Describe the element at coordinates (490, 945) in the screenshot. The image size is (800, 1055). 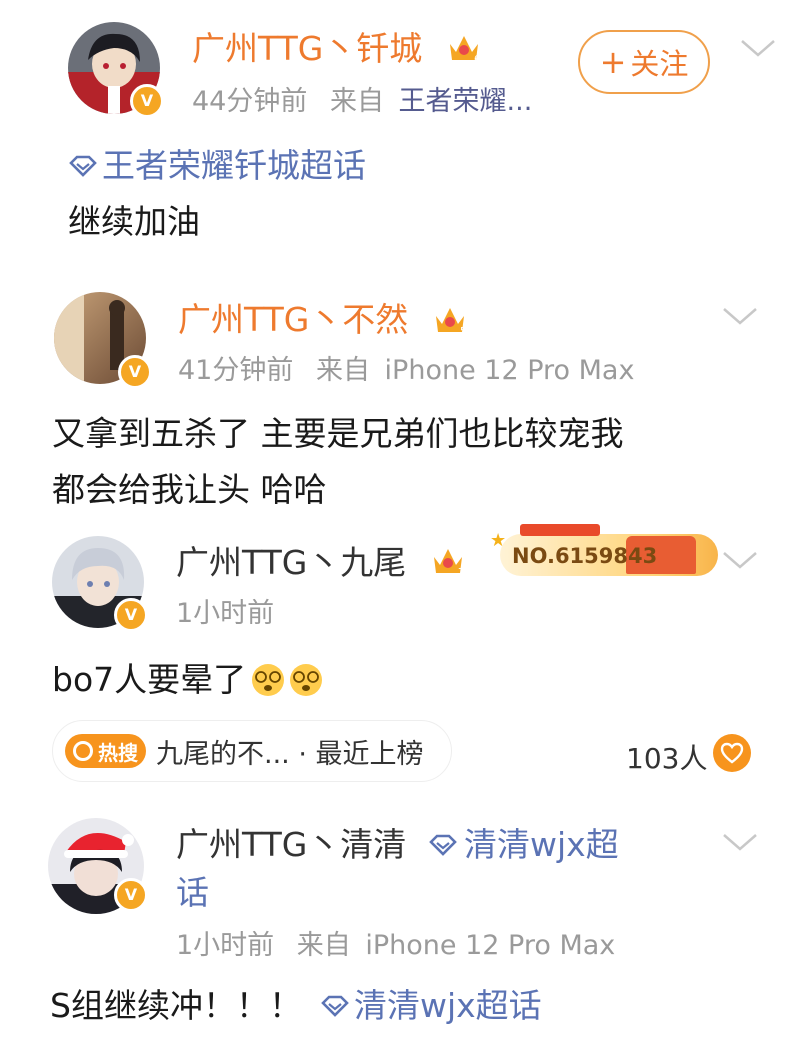
I see `post-source: iPhone 12 Pro Max` at that location.